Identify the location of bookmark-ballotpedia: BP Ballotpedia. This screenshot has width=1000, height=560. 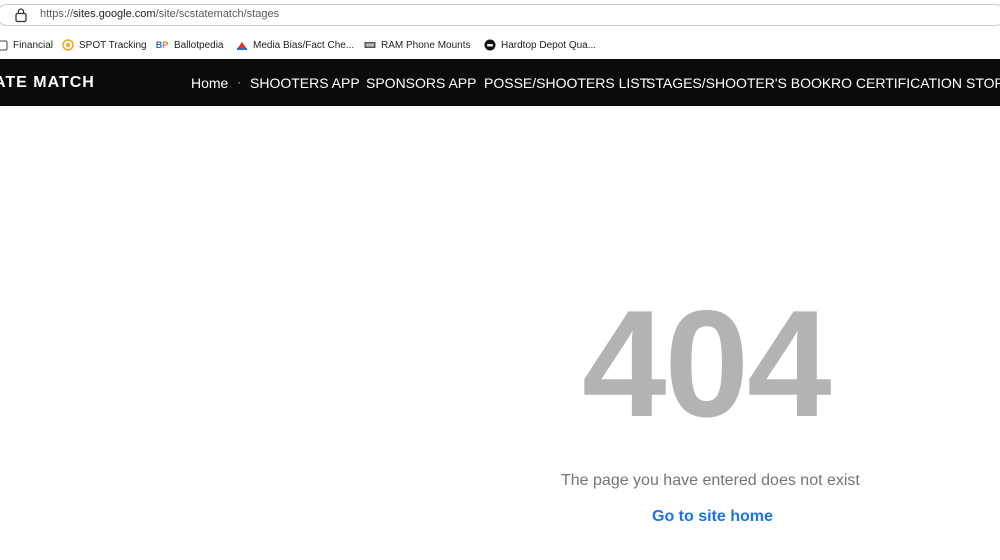
(189, 45).